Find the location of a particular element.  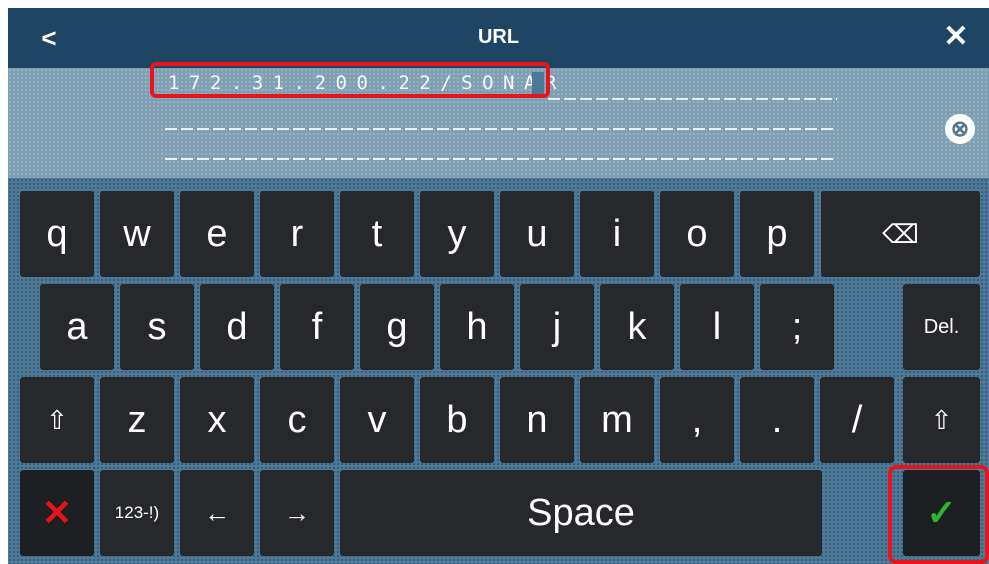

key-m: m is located at coordinates (617, 420).